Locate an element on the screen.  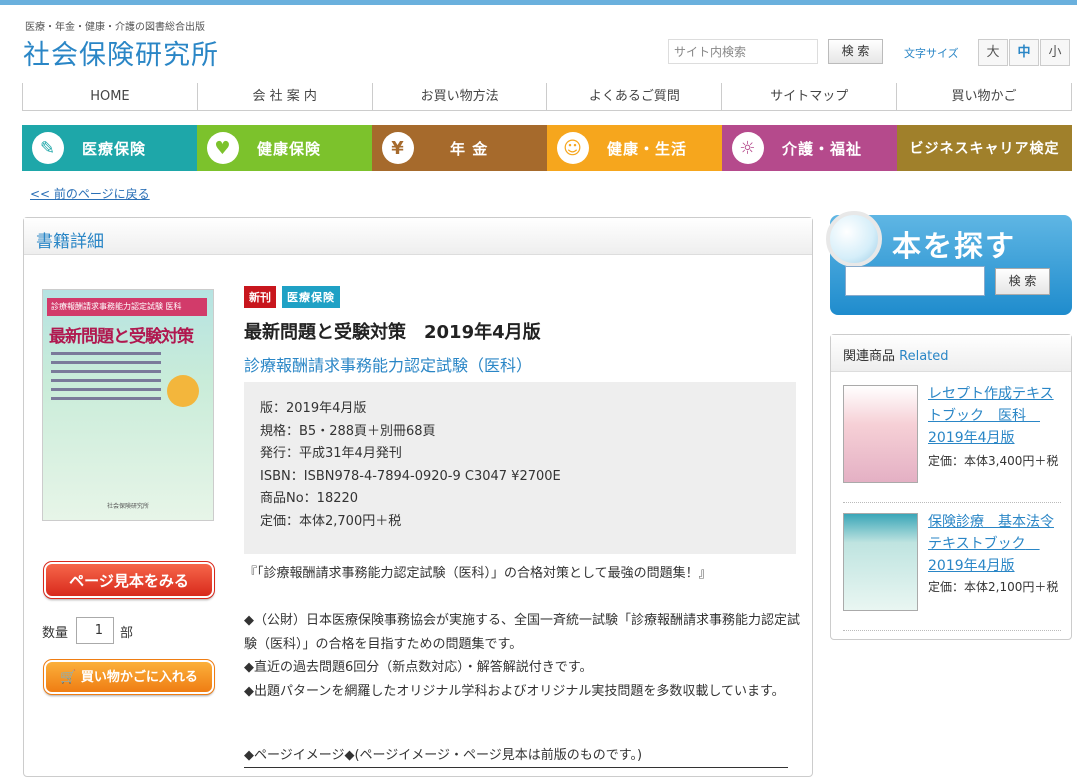
spec-edition: 版：2019年4月版 is located at coordinates (313, 408).